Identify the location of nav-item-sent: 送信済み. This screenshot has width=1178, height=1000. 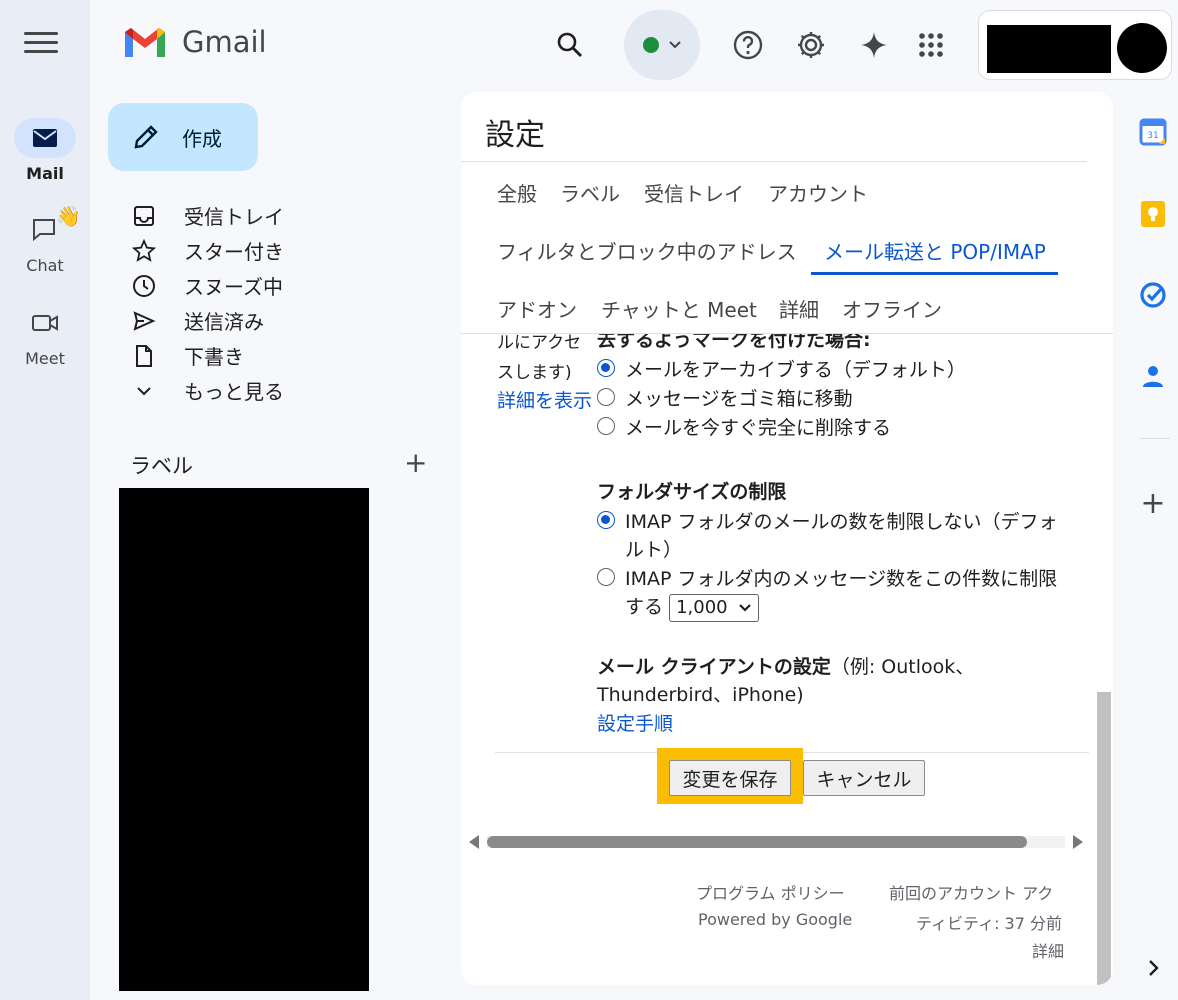
(207, 320).